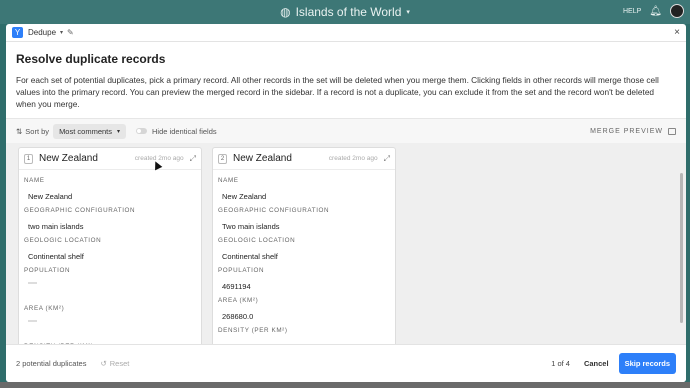 The image size is (690, 388). Describe the element at coordinates (19, 131) in the screenshot. I see `sort-icon: ⇅` at that location.